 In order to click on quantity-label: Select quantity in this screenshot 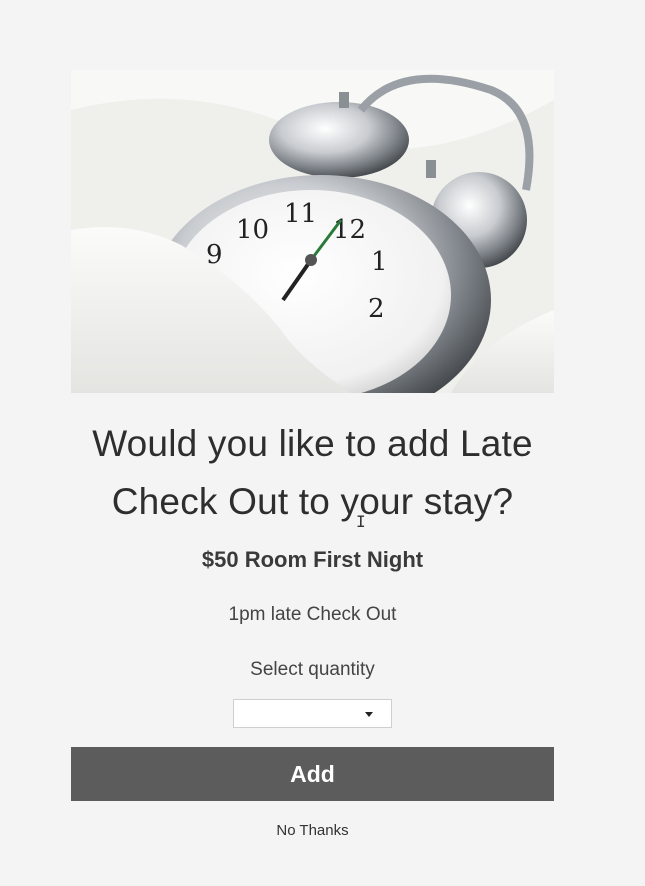, I will do `click(312, 669)`.